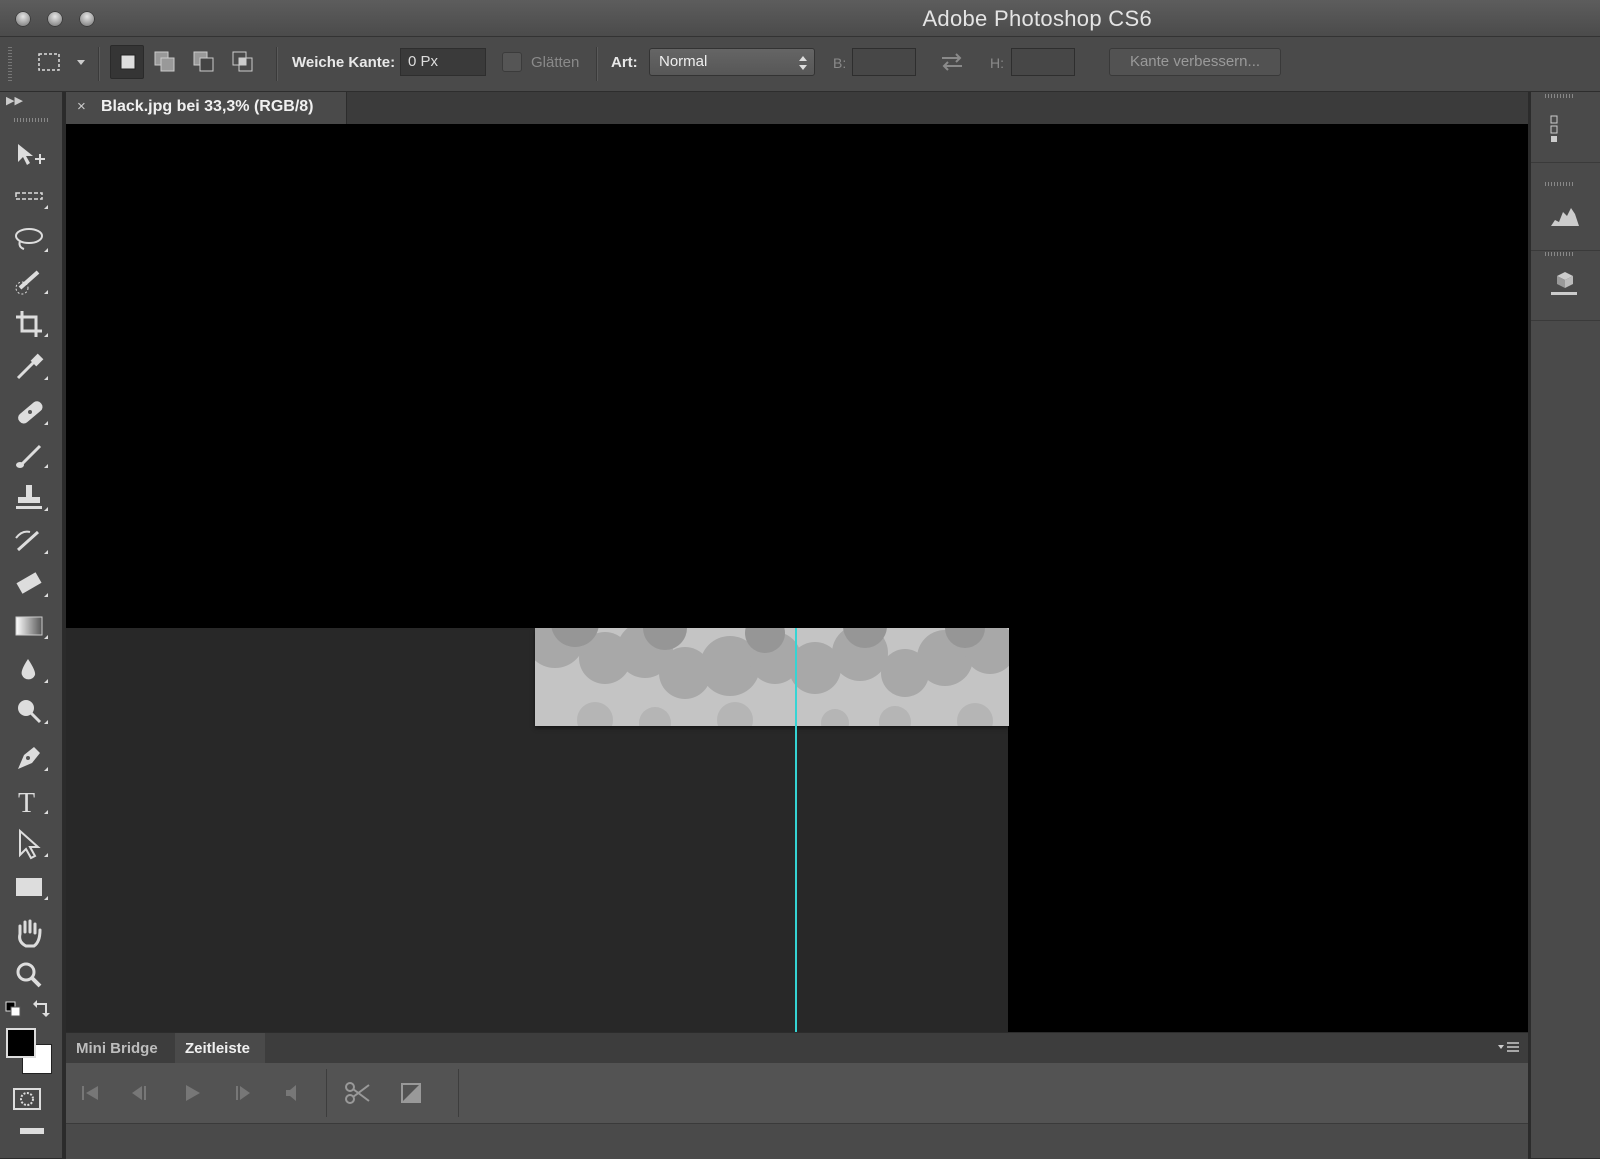  Describe the element at coordinates (192, 1093) in the screenshot. I see `play-icon` at that location.